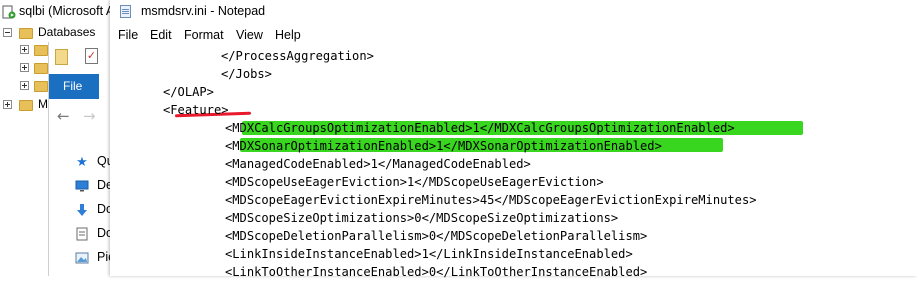 This screenshot has height=281, width=917. I want to click on tree-node-label: M, so click(43, 104).